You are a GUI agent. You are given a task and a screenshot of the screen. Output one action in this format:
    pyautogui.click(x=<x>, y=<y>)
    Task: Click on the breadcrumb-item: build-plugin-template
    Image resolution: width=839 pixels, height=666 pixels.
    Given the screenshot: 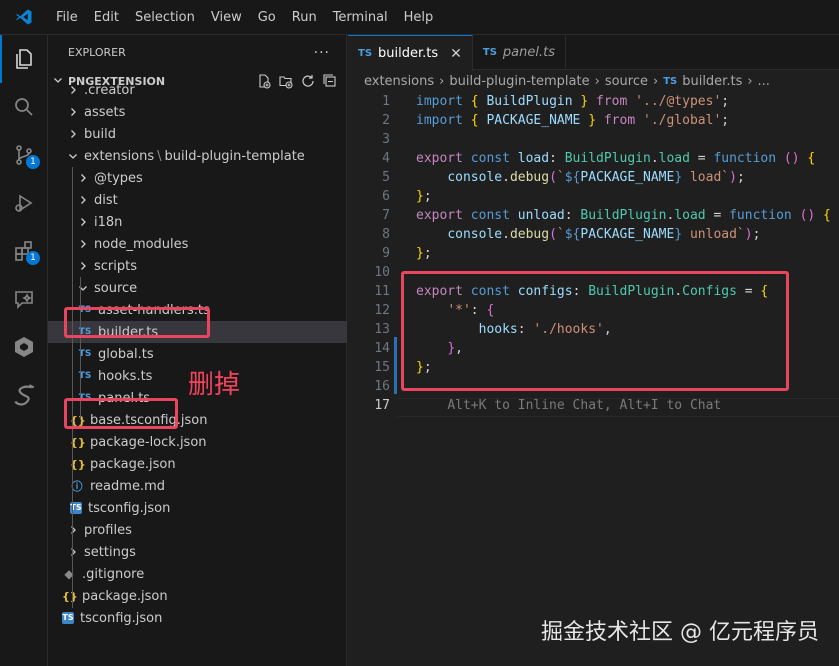 What is the action you would take?
    pyautogui.click(x=519, y=81)
    